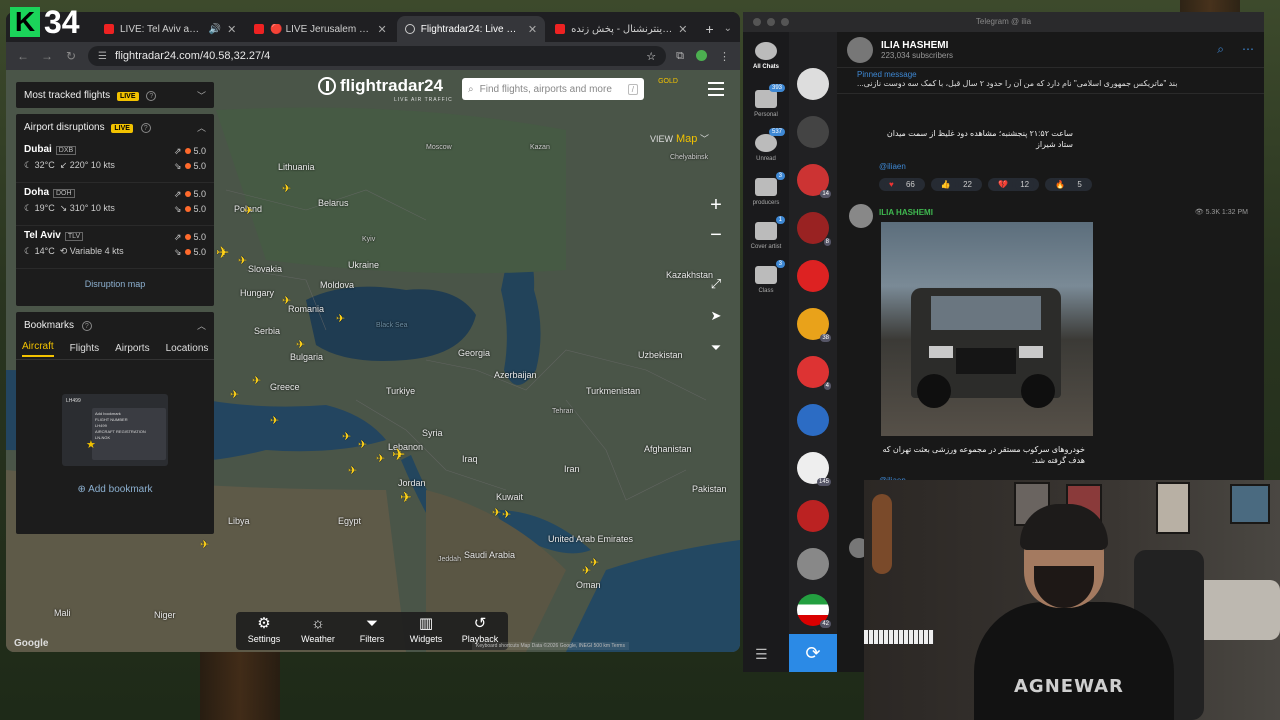  Describe the element at coordinates (709, 29) in the screenshot. I see `new-tab-button: +` at that location.